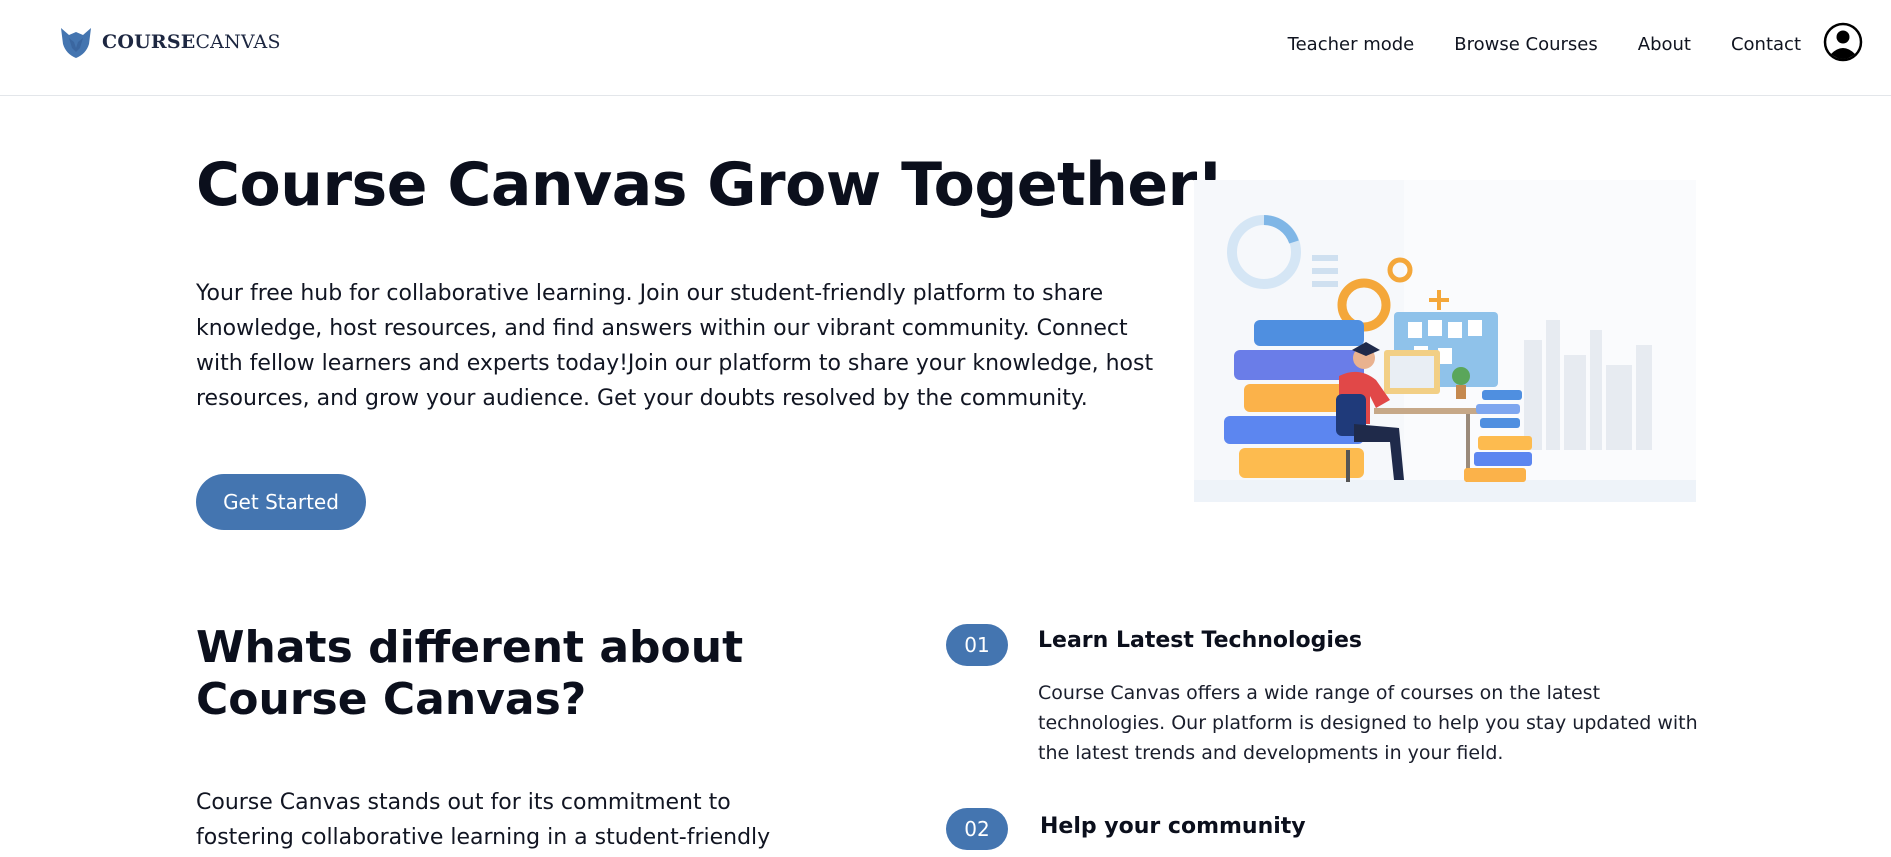 This screenshot has width=1891, height=857. I want to click on nav-teacher-mode: Teacher mode, so click(1351, 44).